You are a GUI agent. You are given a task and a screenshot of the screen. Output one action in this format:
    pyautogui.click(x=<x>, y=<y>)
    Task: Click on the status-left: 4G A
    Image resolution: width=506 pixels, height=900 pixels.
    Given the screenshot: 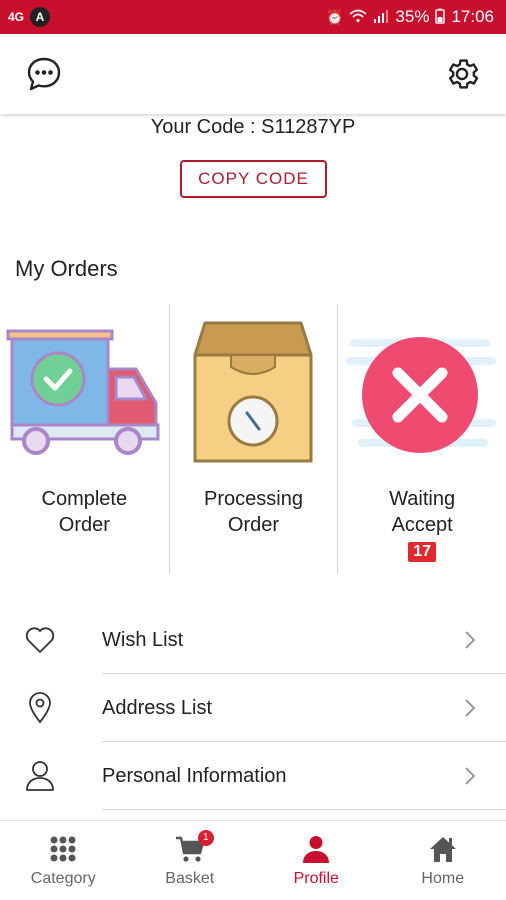 What is the action you would take?
    pyautogui.click(x=29, y=17)
    